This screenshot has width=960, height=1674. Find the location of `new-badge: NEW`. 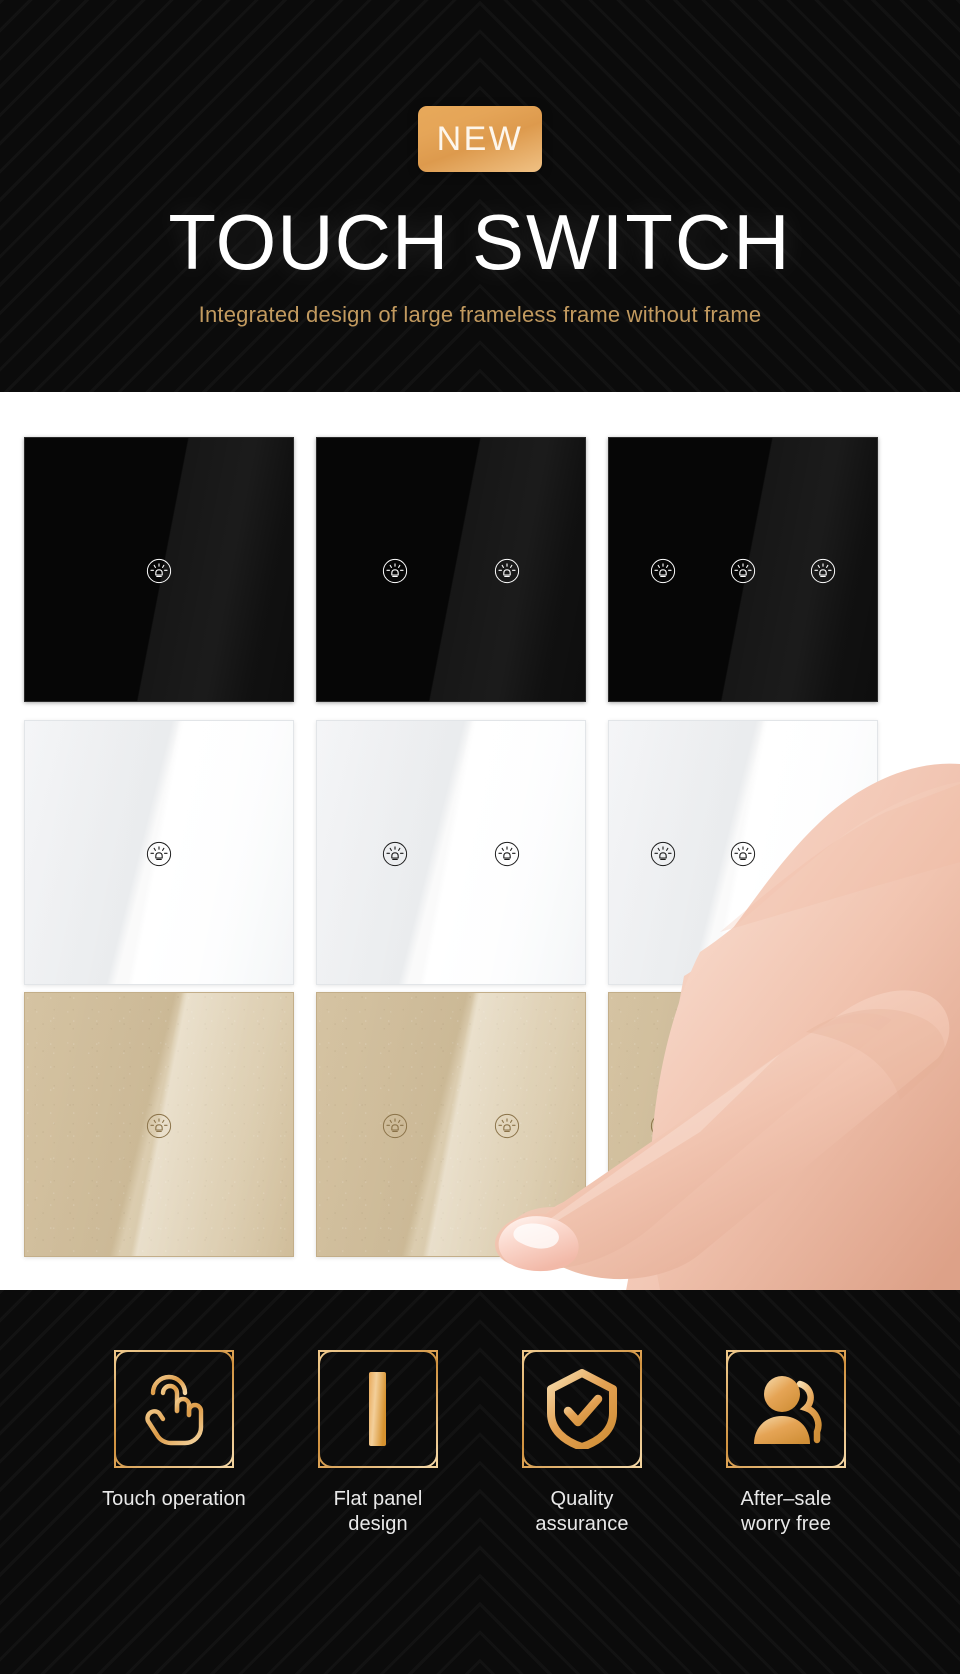

new-badge: NEW is located at coordinates (480, 139).